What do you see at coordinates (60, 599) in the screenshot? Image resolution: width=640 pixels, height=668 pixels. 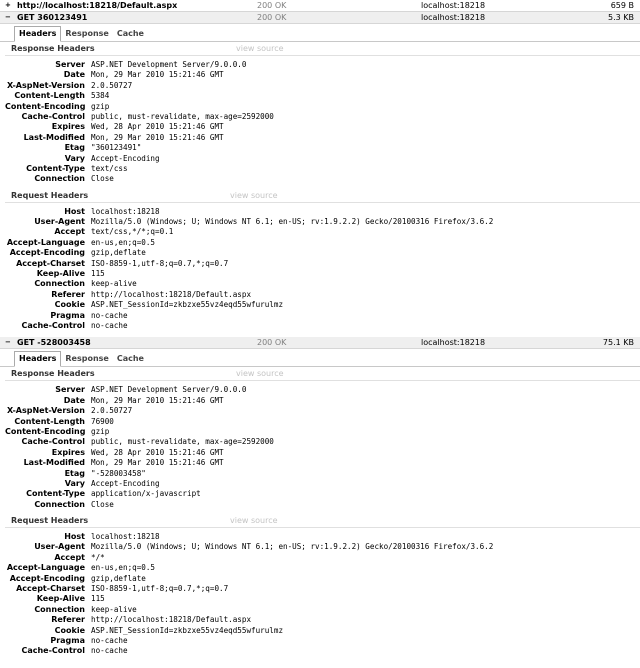 I see `header-name: Keep-Alive` at bounding box center [60, 599].